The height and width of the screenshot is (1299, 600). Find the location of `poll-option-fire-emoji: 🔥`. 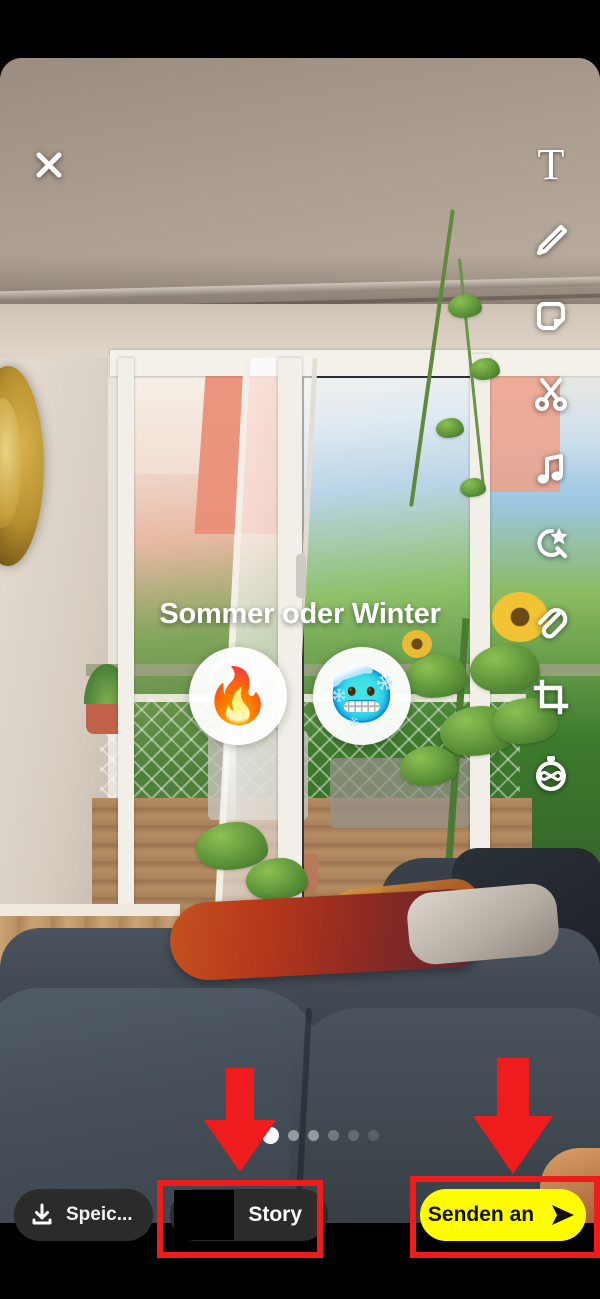

poll-option-fire-emoji: 🔥 is located at coordinates (238, 696).